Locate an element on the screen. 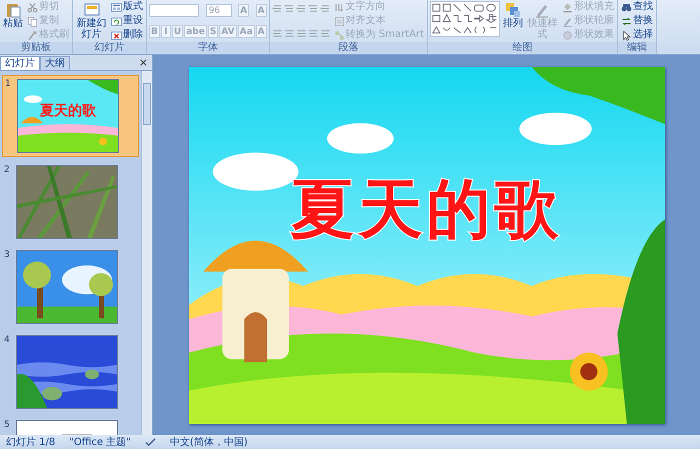 The height and width of the screenshot is (449, 700). brush-icon is located at coordinates (32, 35).